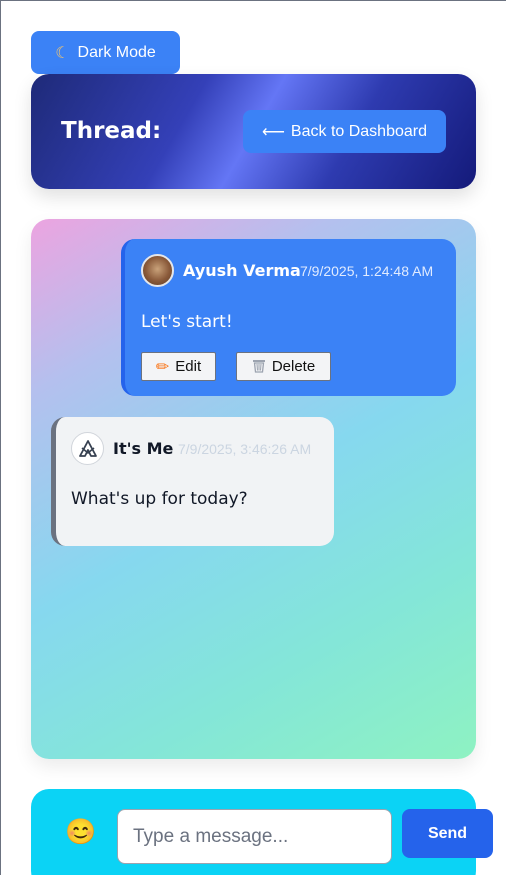 The height and width of the screenshot is (875, 506). Describe the element at coordinates (447, 833) in the screenshot. I see `send-button: Send` at that location.